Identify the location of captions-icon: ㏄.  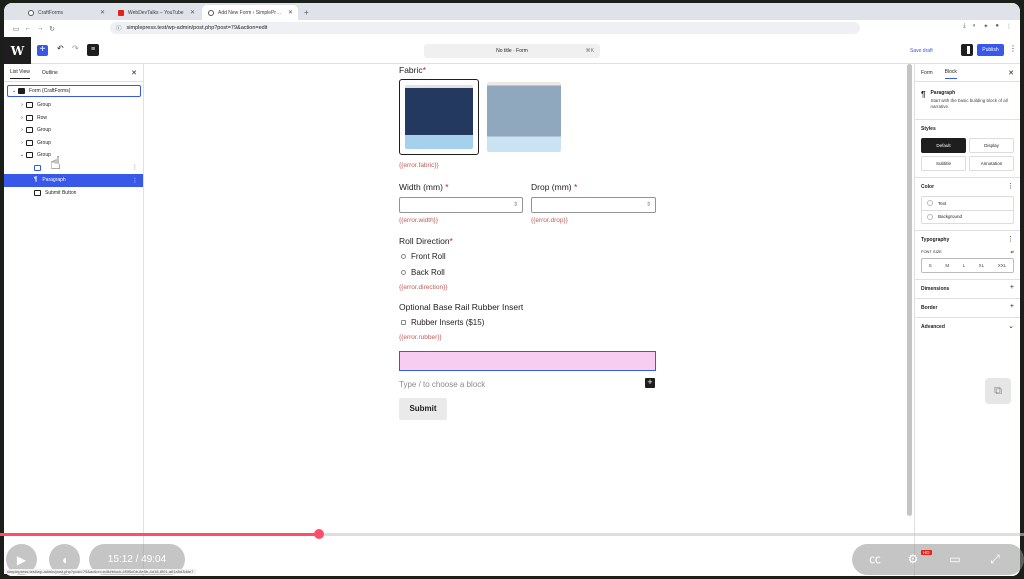
(875, 559).